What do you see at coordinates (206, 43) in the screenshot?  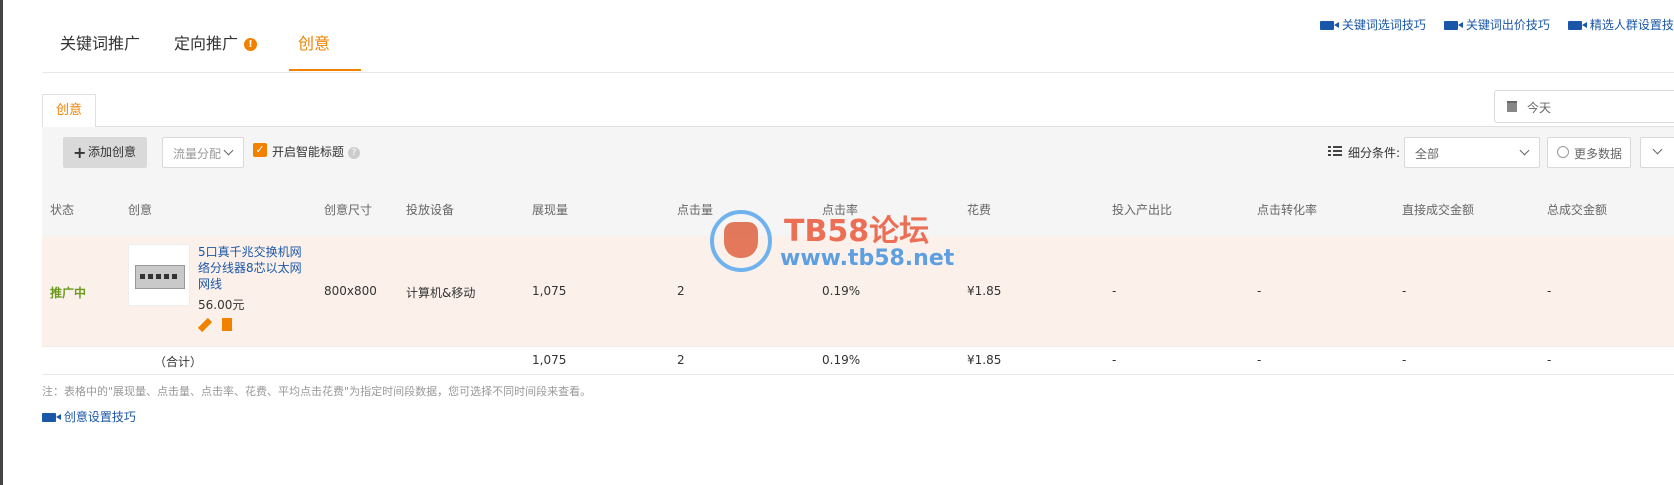 I see `tab-targeted-label: 定向推广` at bounding box center [206, 43].